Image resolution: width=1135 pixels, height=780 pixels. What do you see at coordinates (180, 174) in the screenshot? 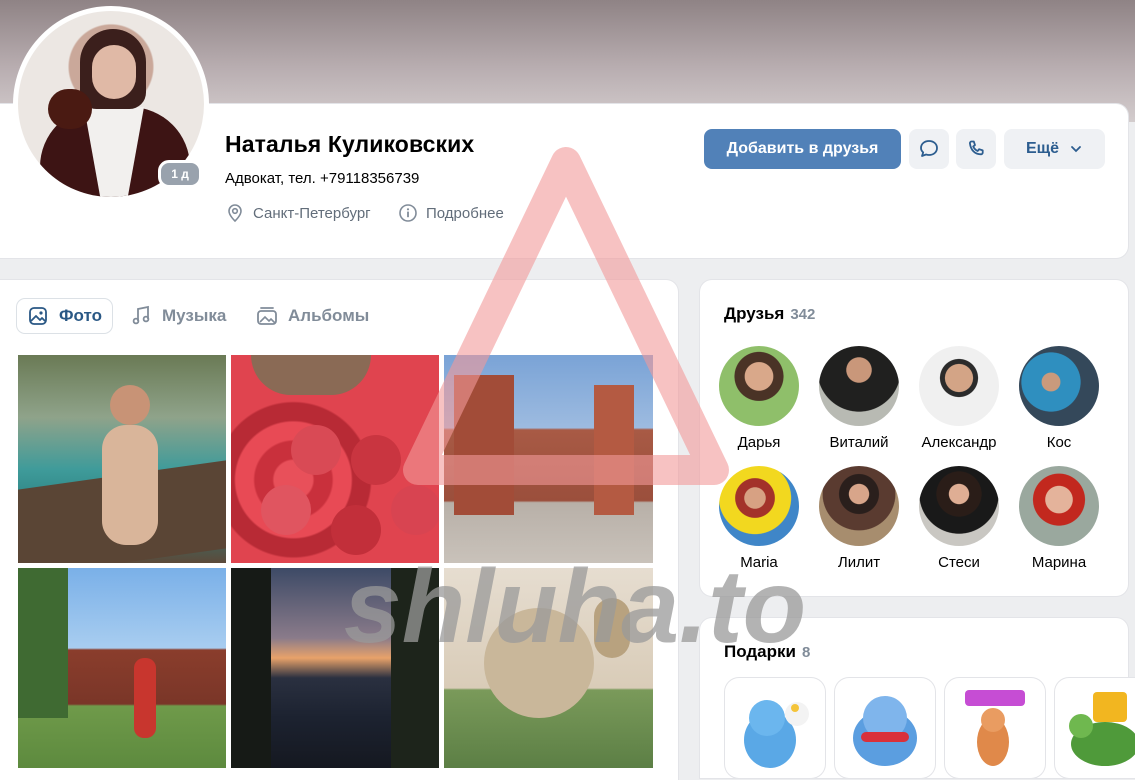
I see `last-seen-badge: 1 д` at bounding box center [180, 174].